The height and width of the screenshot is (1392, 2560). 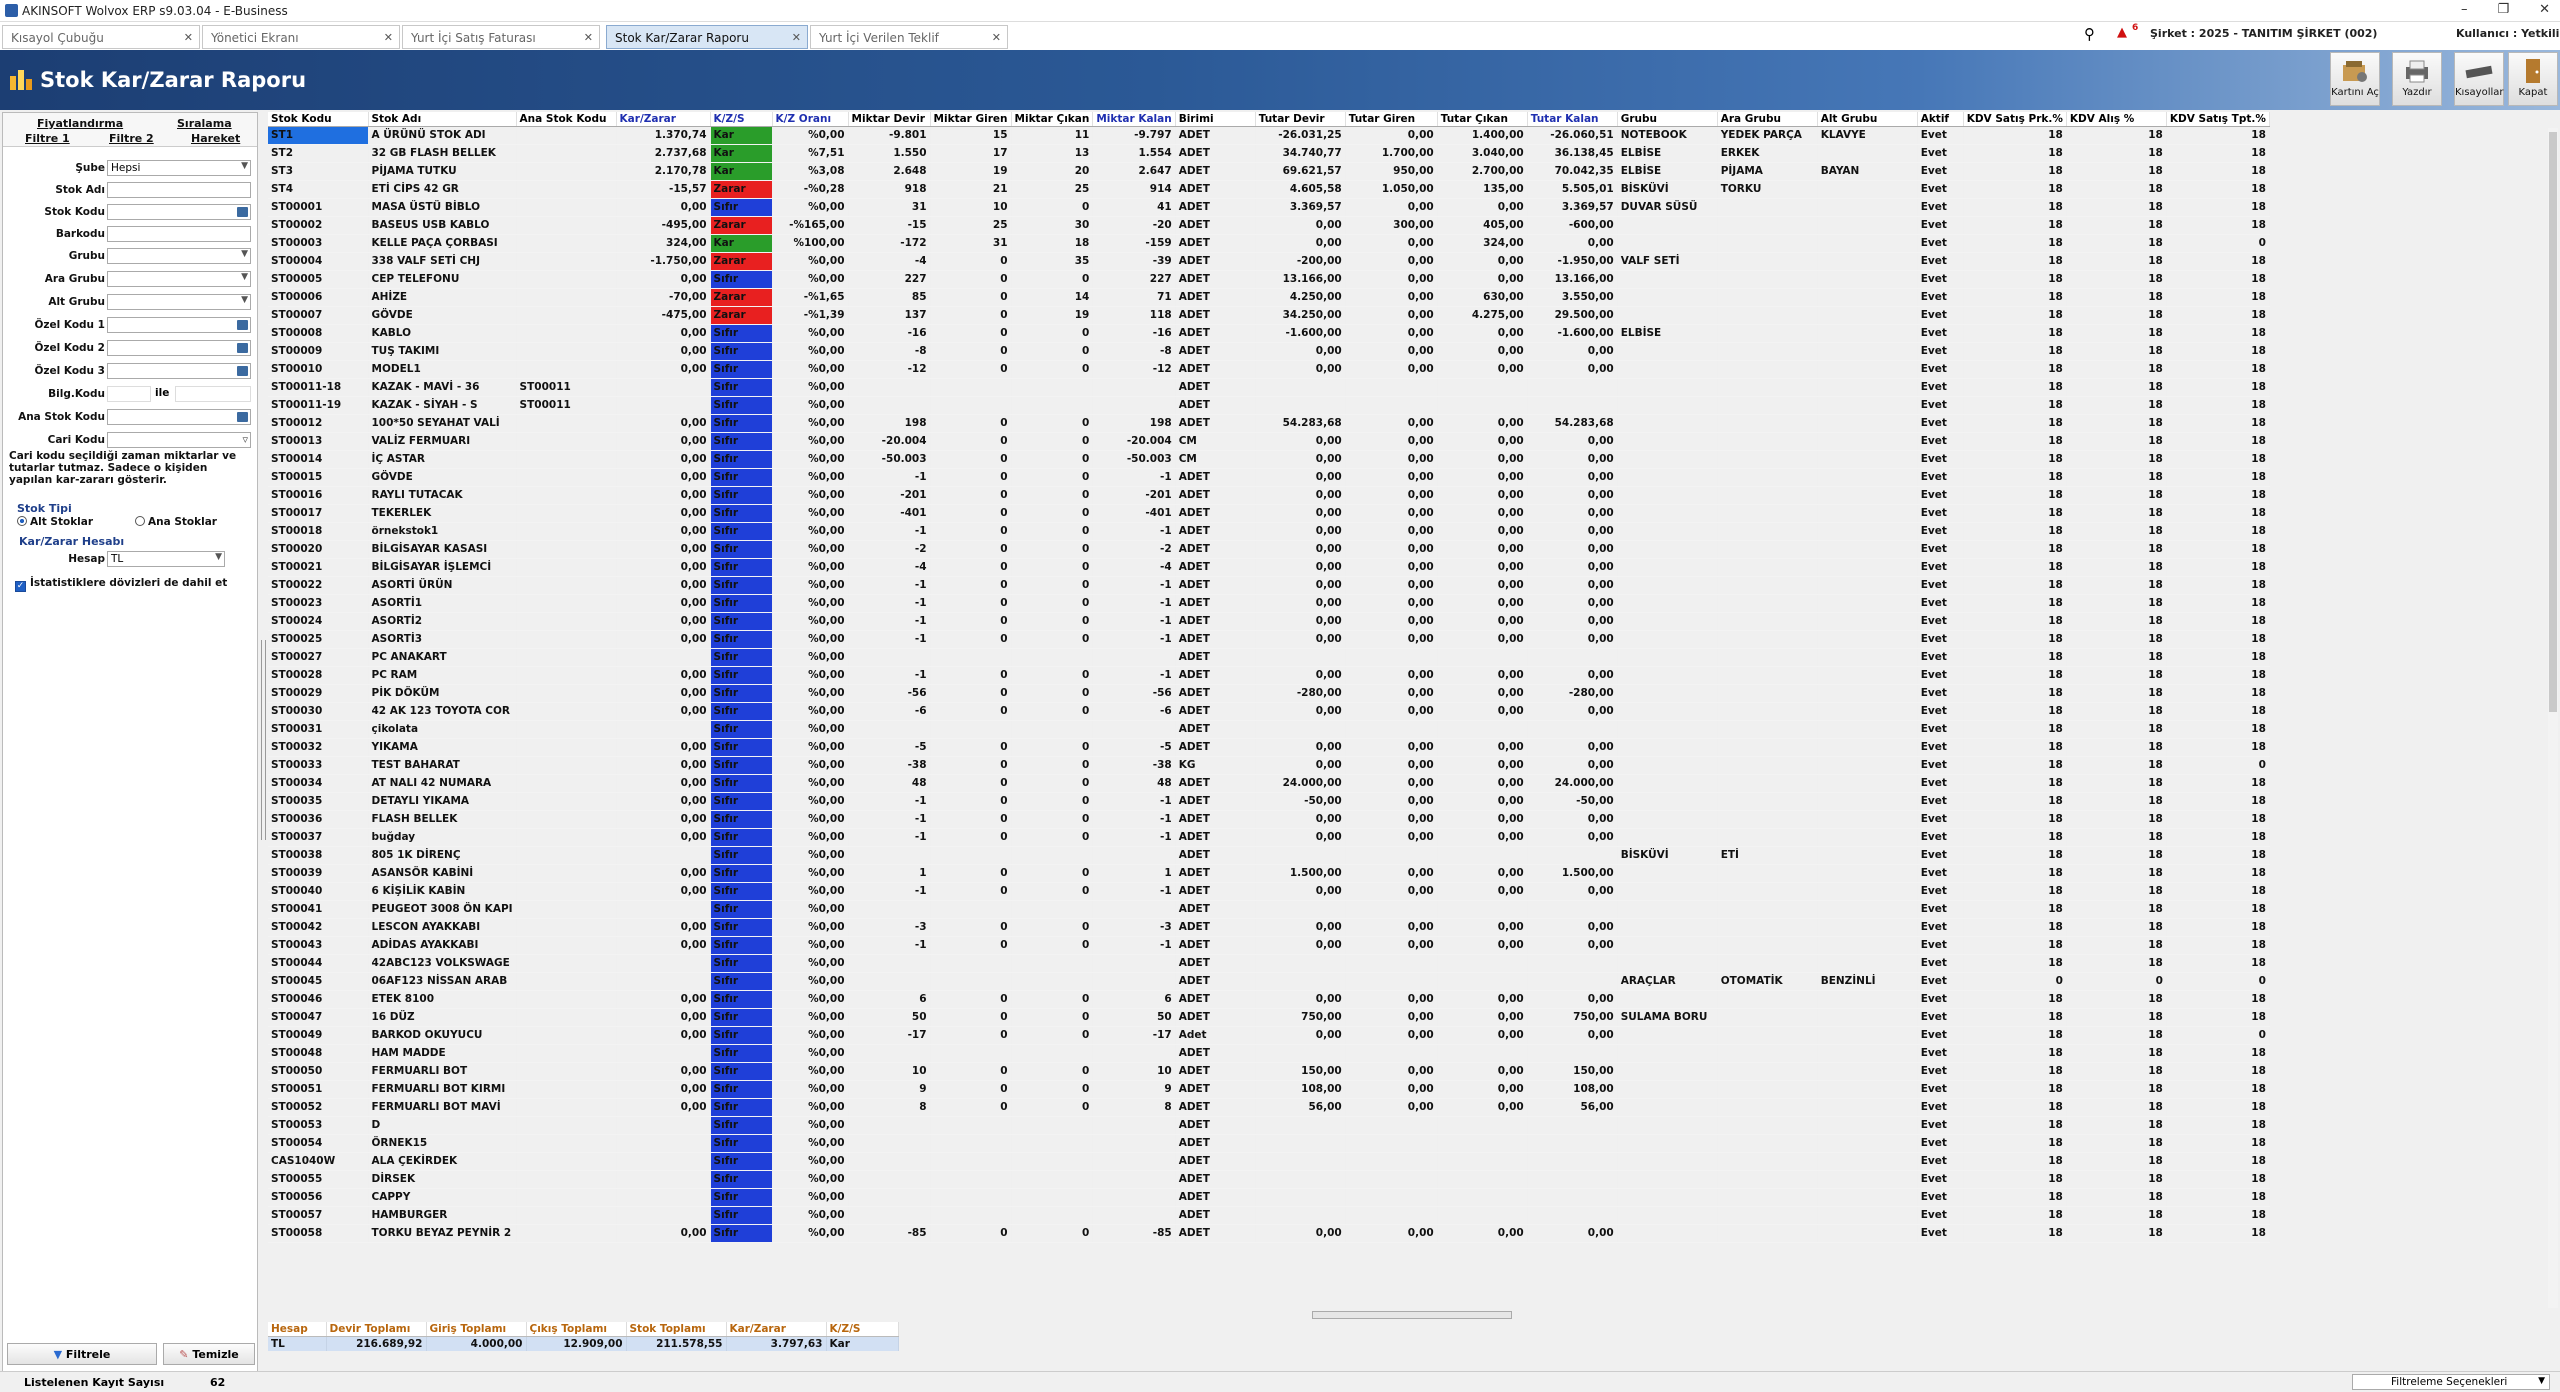 What do you see at coordinates (971, 119) in the screenshot?
I see `column-header: Miktar Giren` at bounding box center [971, 119].